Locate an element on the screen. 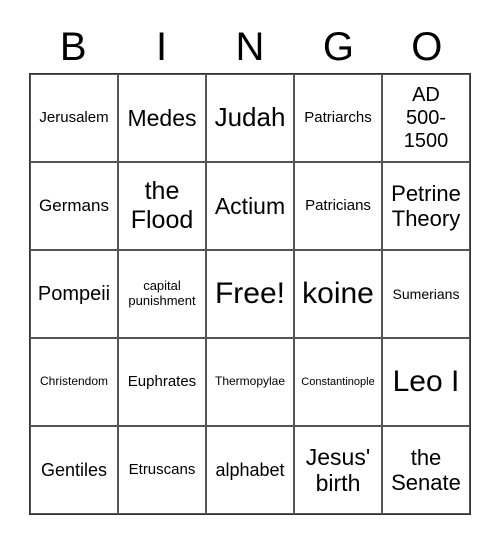 This screenshot has height=544, width=500. bingo-cell: AD 500-1500 is located at coordinates (426, 118).